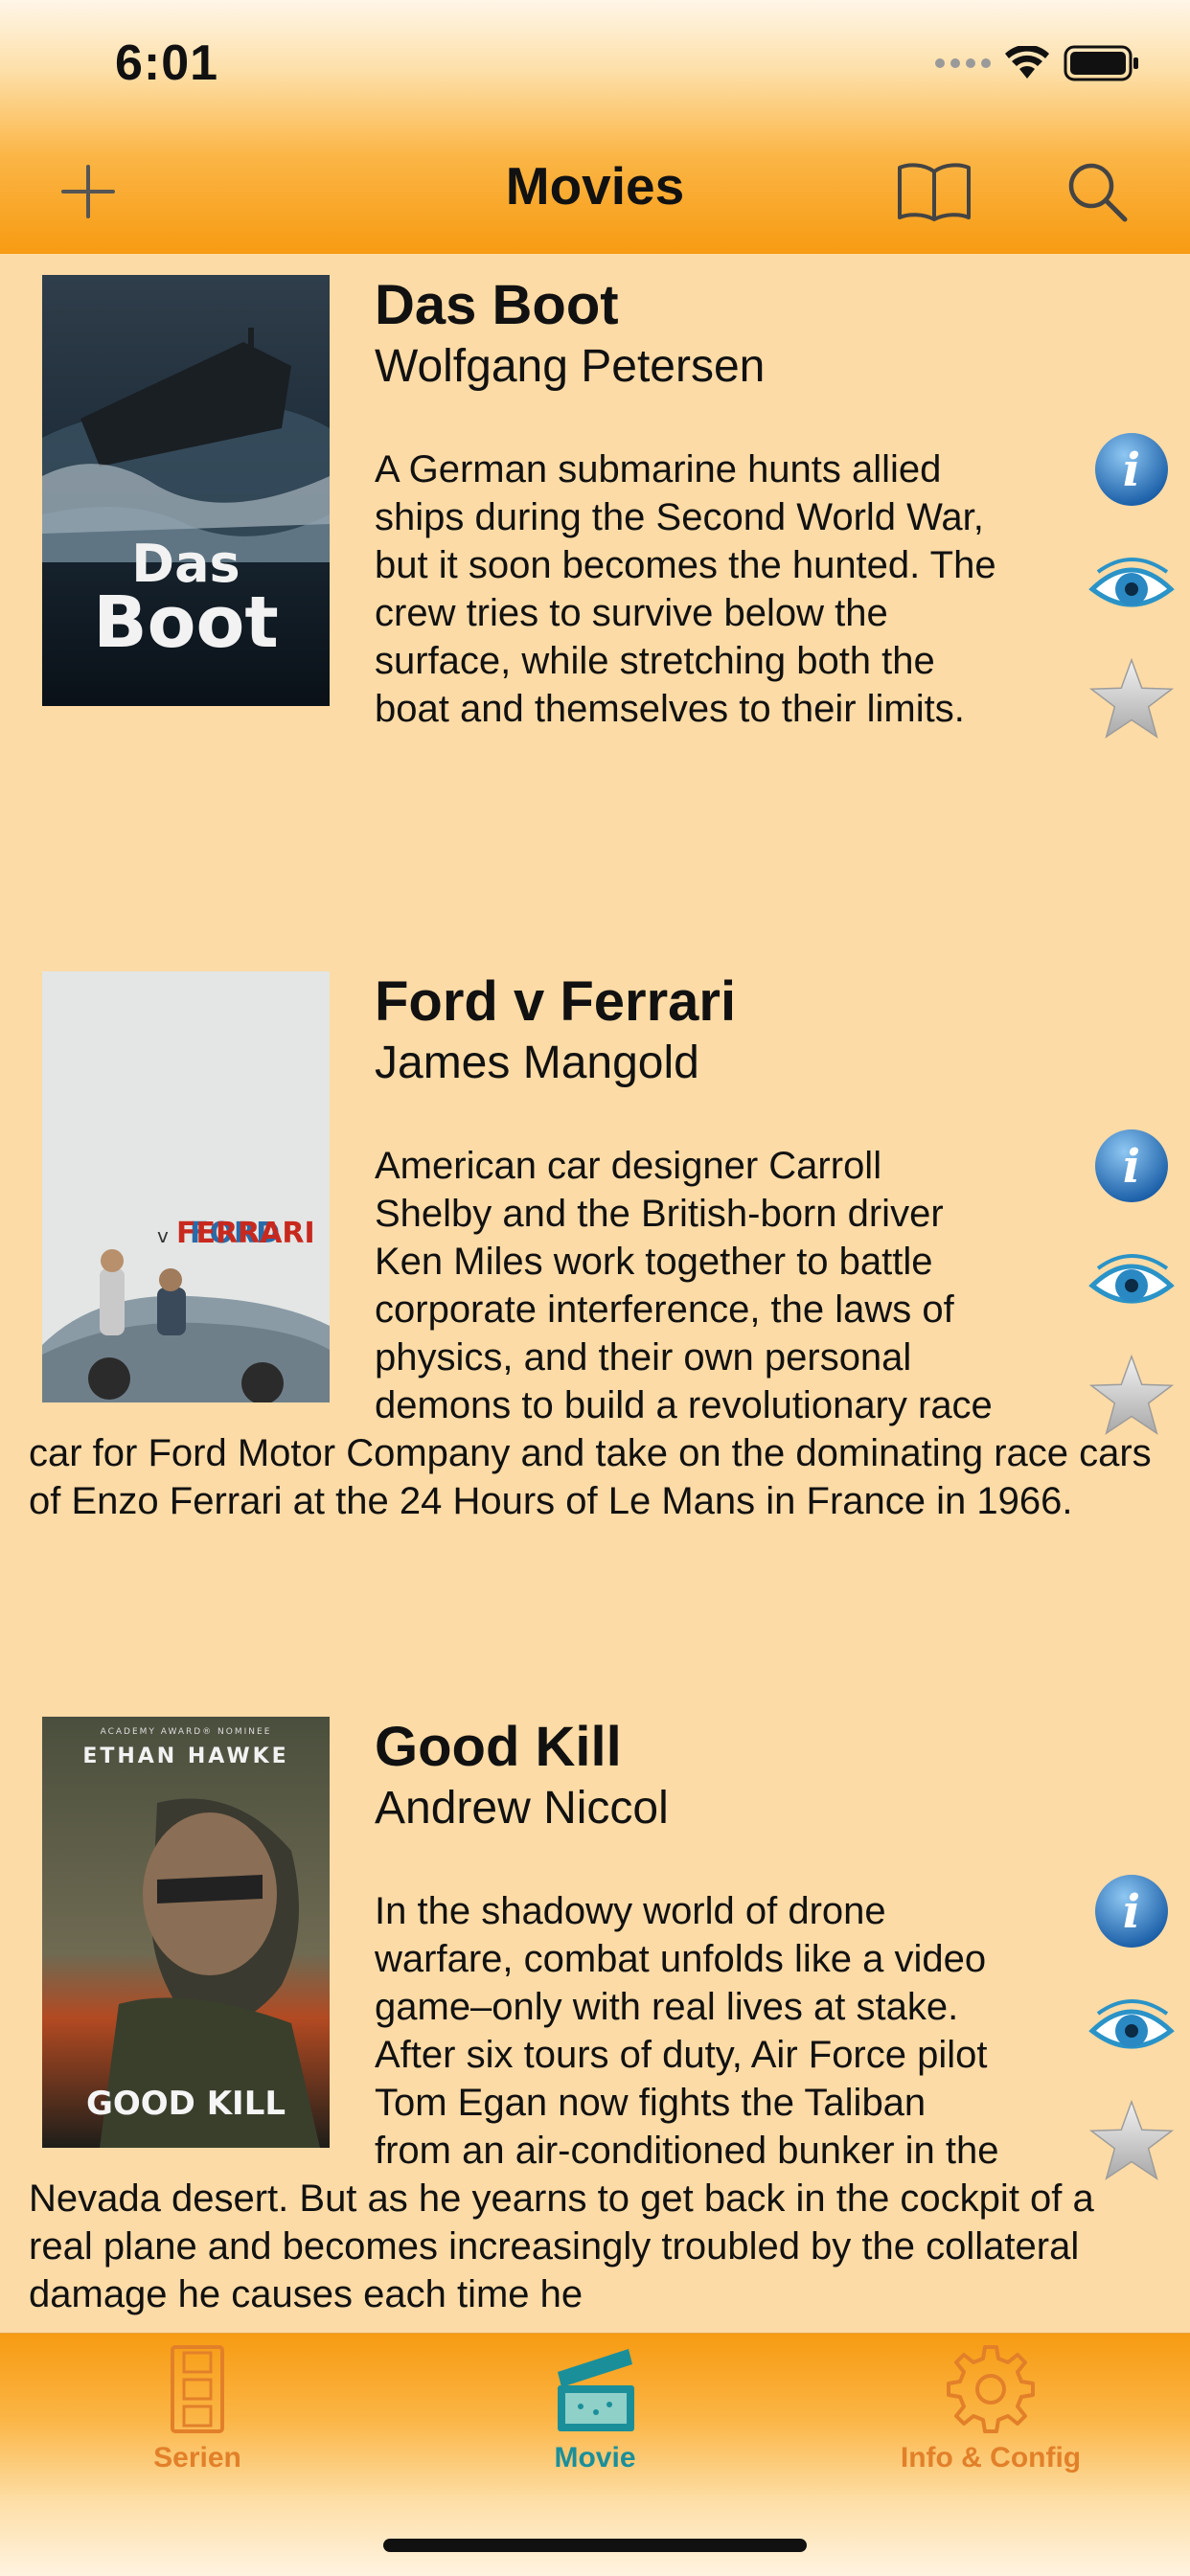 This screenshot has width=1190, height=2576. What do you see at coordinates (522, 1809) in the screenshot?
I see `movie-director: Andrew Niccol` at bounding box center [522, 1809].